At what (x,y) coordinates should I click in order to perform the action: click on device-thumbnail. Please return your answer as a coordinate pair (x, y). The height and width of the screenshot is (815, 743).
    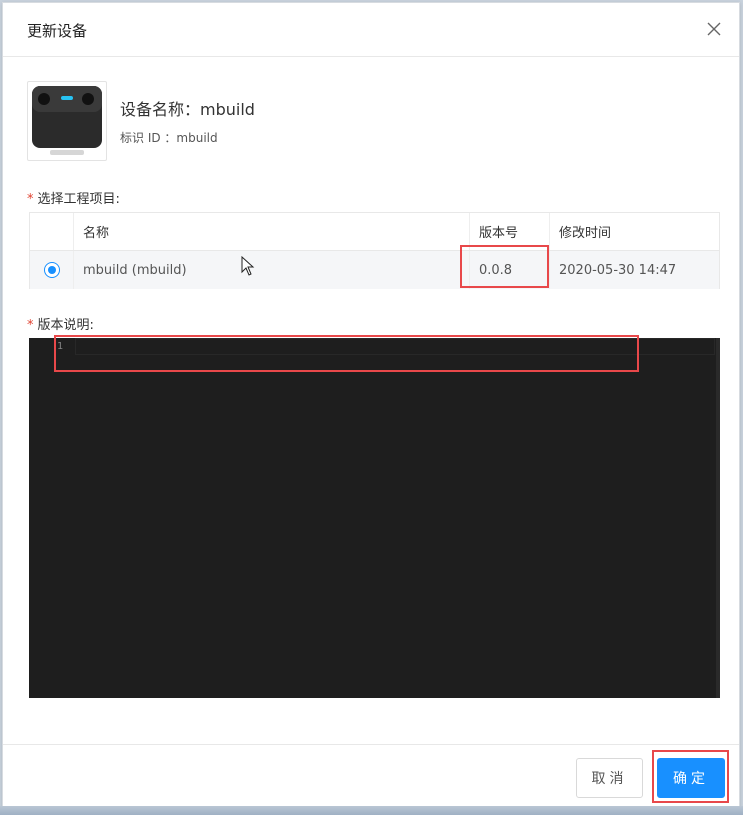
    Looking at the image, I should click on (67, 121).